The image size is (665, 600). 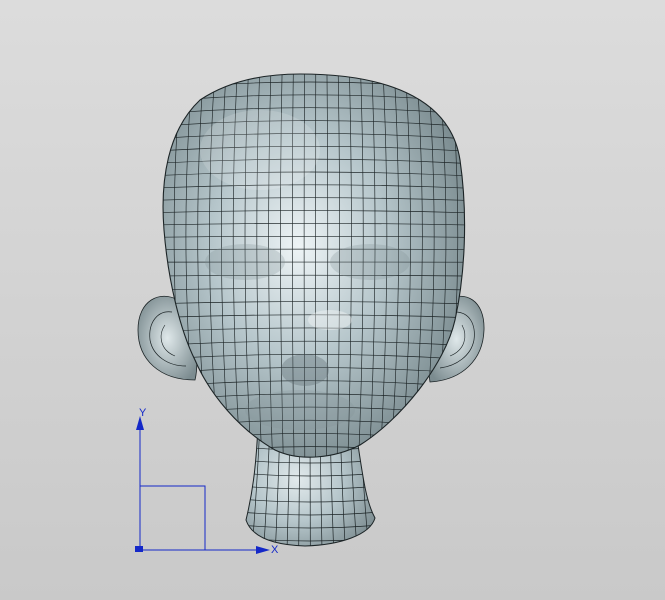 What do you see at coordinates (263, 550) in the screenshot?
I see `x-axis-arrow` at bounding box center [263, 550].